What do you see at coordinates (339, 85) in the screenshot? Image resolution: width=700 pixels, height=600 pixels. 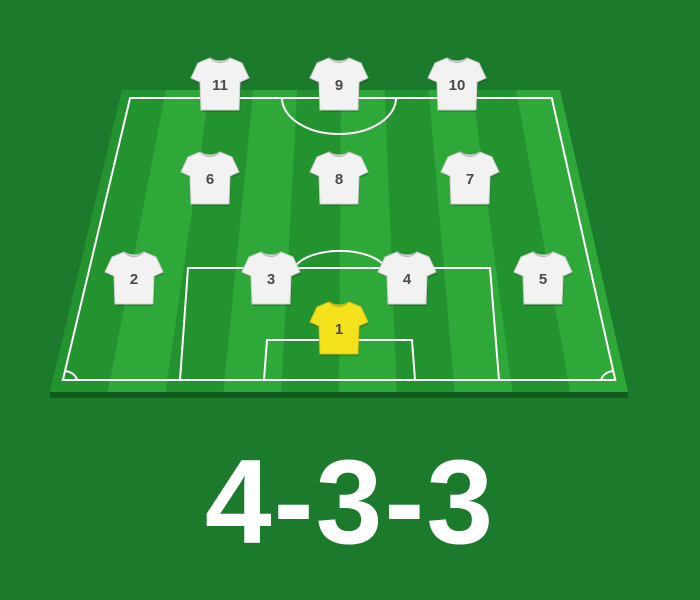 I see `jersey-number: 9` at bounding box center [339, 85].